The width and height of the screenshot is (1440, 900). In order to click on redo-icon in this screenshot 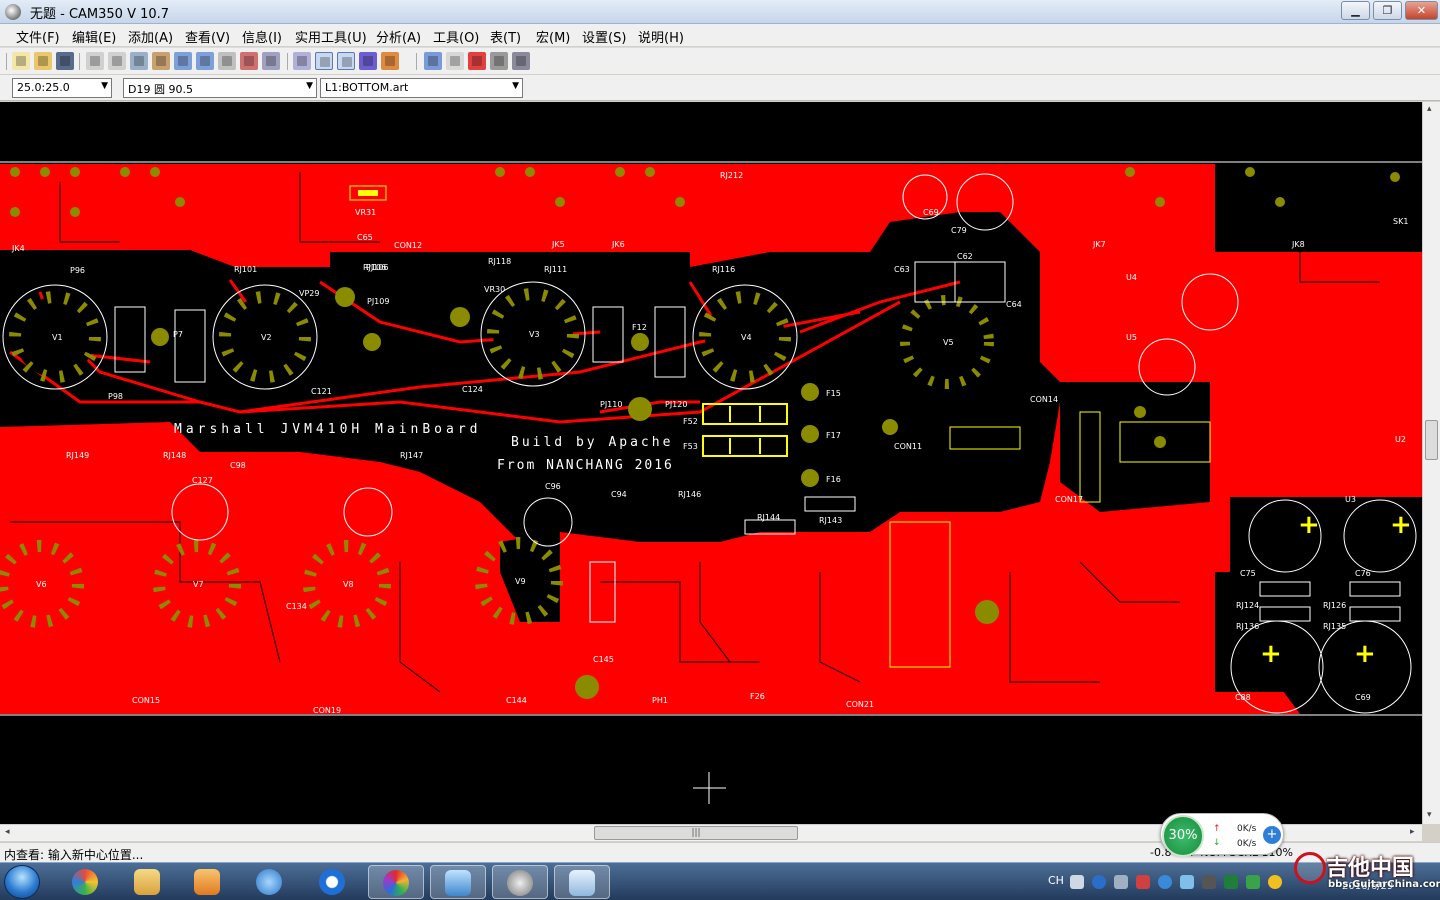, I will do `click(117, 61)`.